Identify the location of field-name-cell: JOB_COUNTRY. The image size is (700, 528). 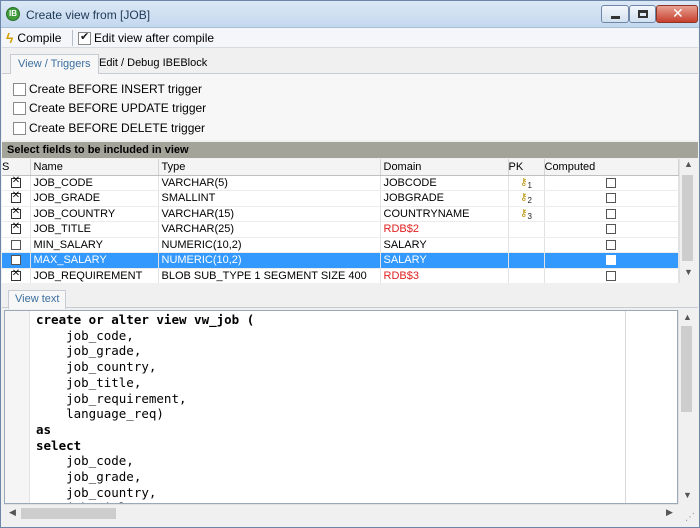
(94, 214).